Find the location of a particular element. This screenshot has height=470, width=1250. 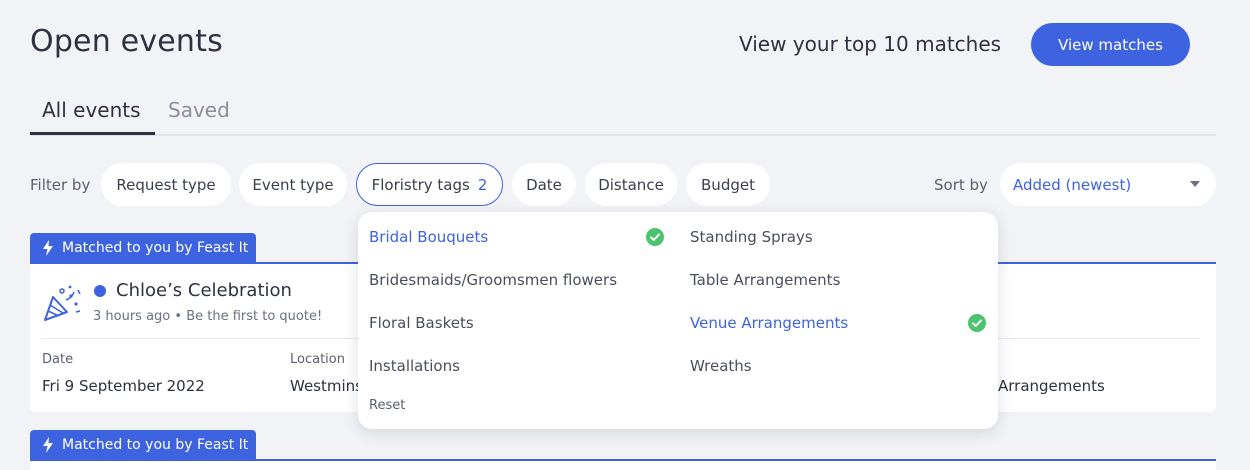

tag-option-standing-sprays: Standing Sprays is located at coordinates (751, 237).